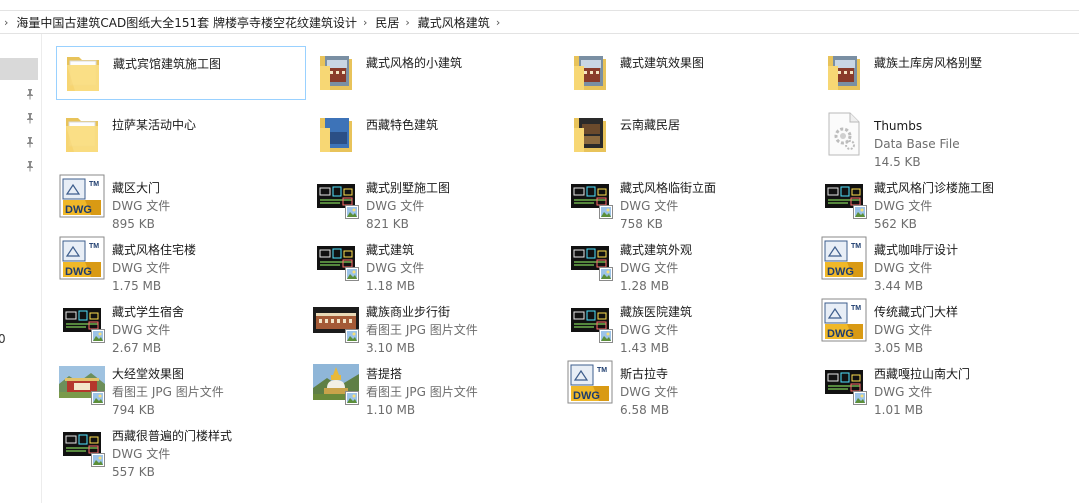 This screenshot has width=1079, height=503. I want to click on item-name: 藏式学生宿舍, so click(148, 312).